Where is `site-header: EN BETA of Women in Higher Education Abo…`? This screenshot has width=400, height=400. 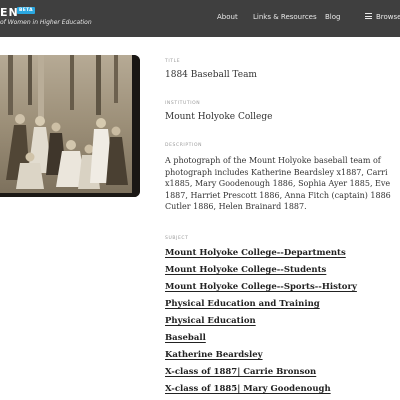
site-header: EN BETA of Women in Higher Education Abo… is located at coordinates (200, 18).